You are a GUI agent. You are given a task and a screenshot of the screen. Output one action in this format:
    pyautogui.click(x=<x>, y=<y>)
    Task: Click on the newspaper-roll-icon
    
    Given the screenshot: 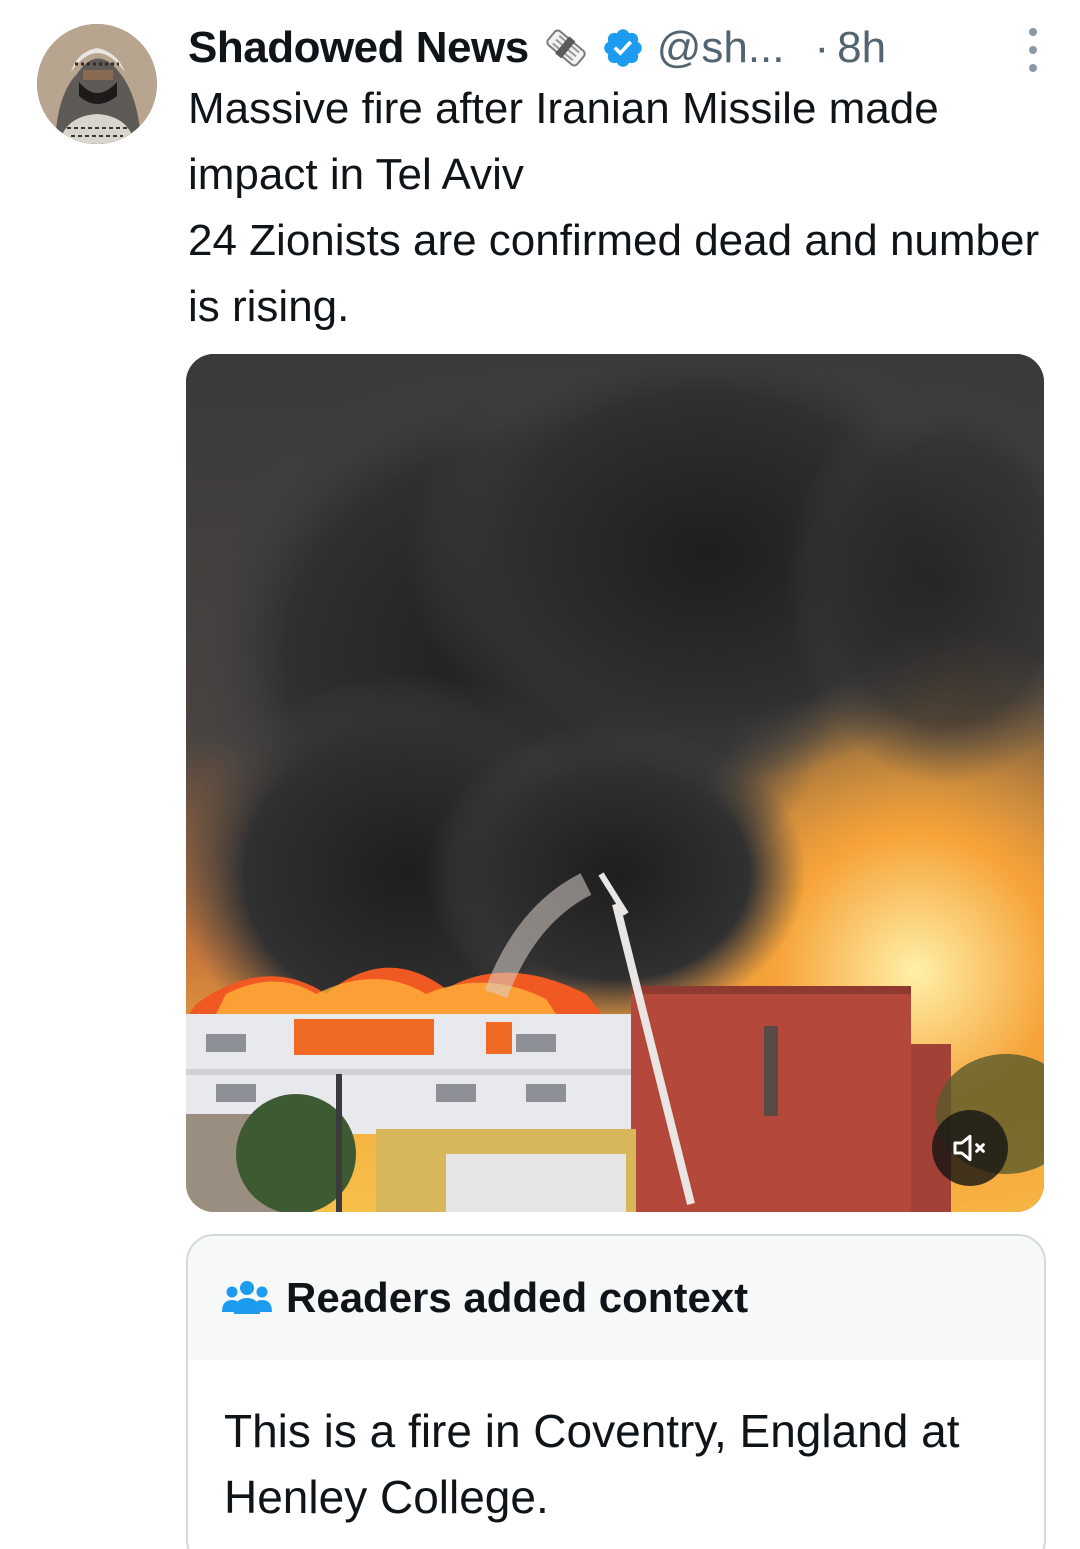 What is the action you would take?
    pyautogui.click(x=566, y=48)
    